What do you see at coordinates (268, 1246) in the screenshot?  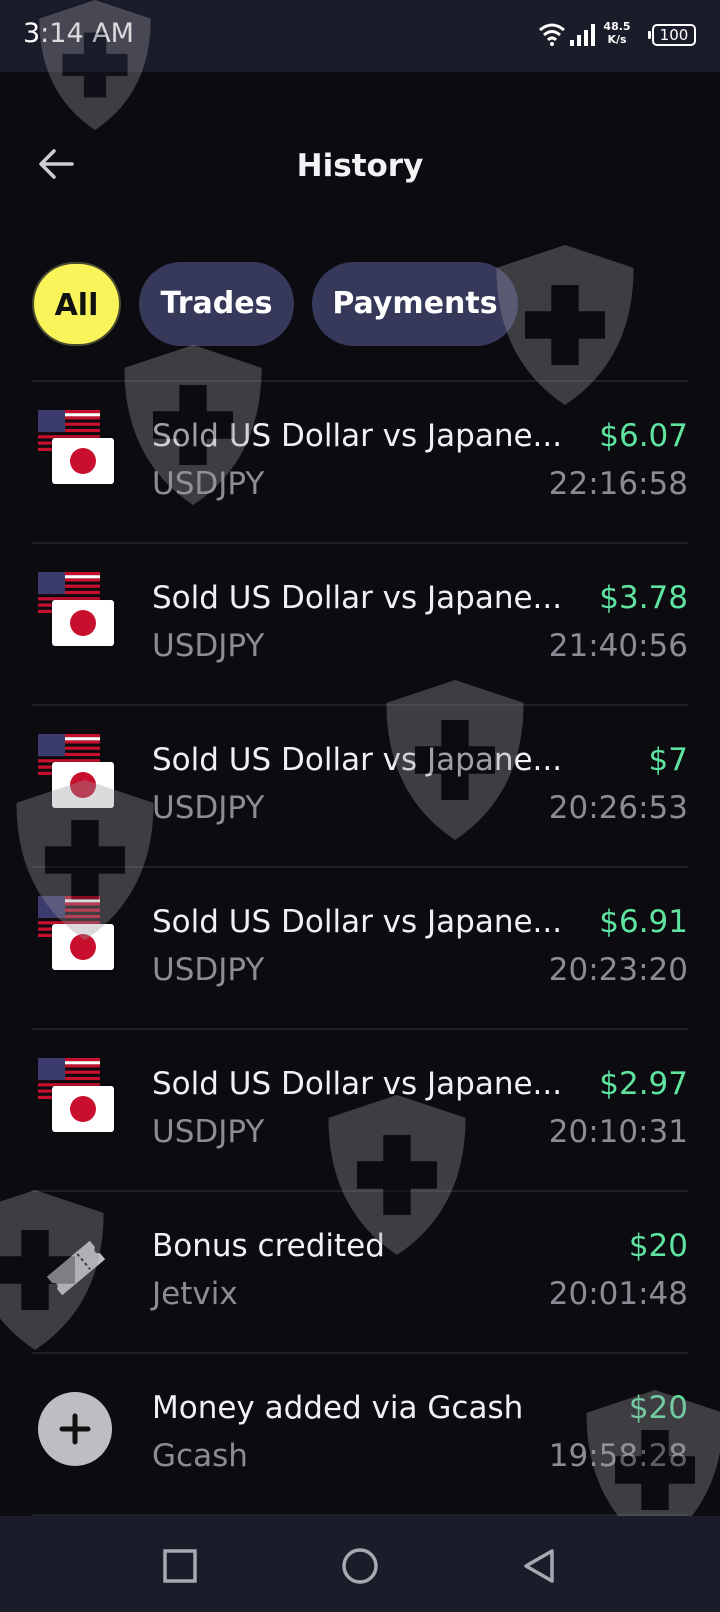 I see `transaction-title: Bonus credited` at bounding box center [268, 1246].